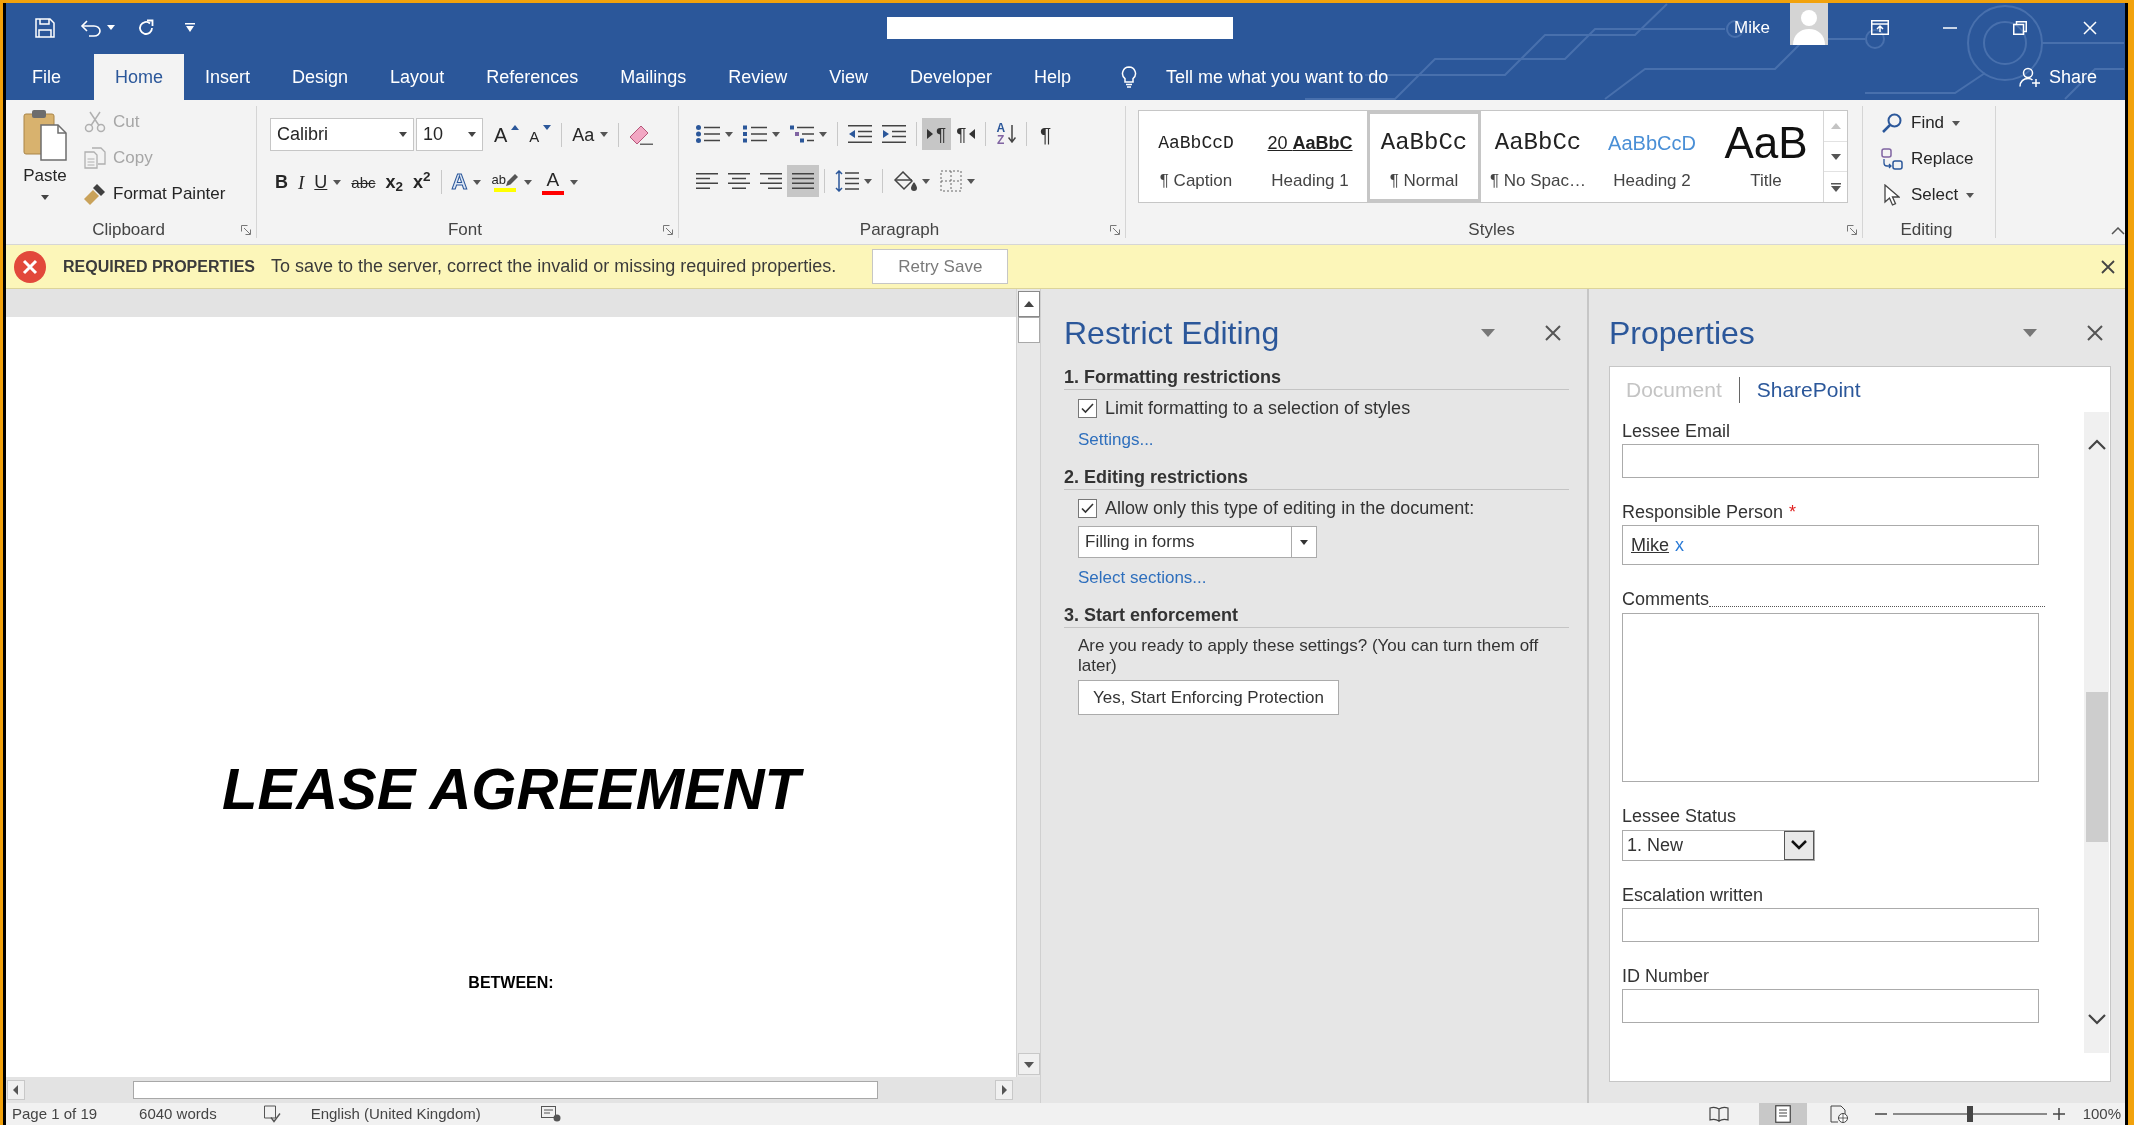  Describe the element at coordinates (1830, 697) in the screenshot. I see `textarea-field` at that location.